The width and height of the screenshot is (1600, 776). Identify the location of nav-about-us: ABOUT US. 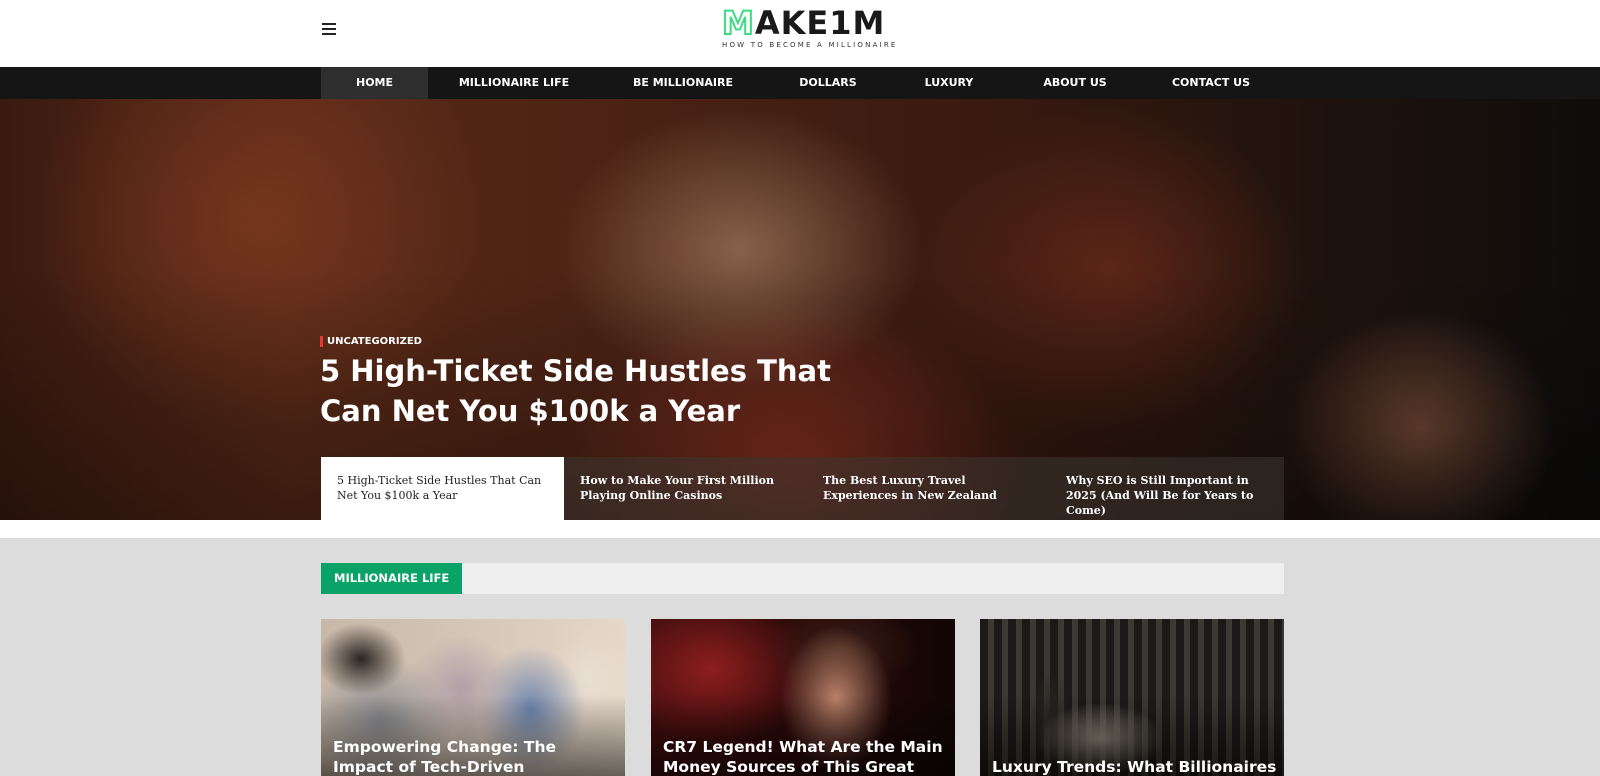
(1075, 83).